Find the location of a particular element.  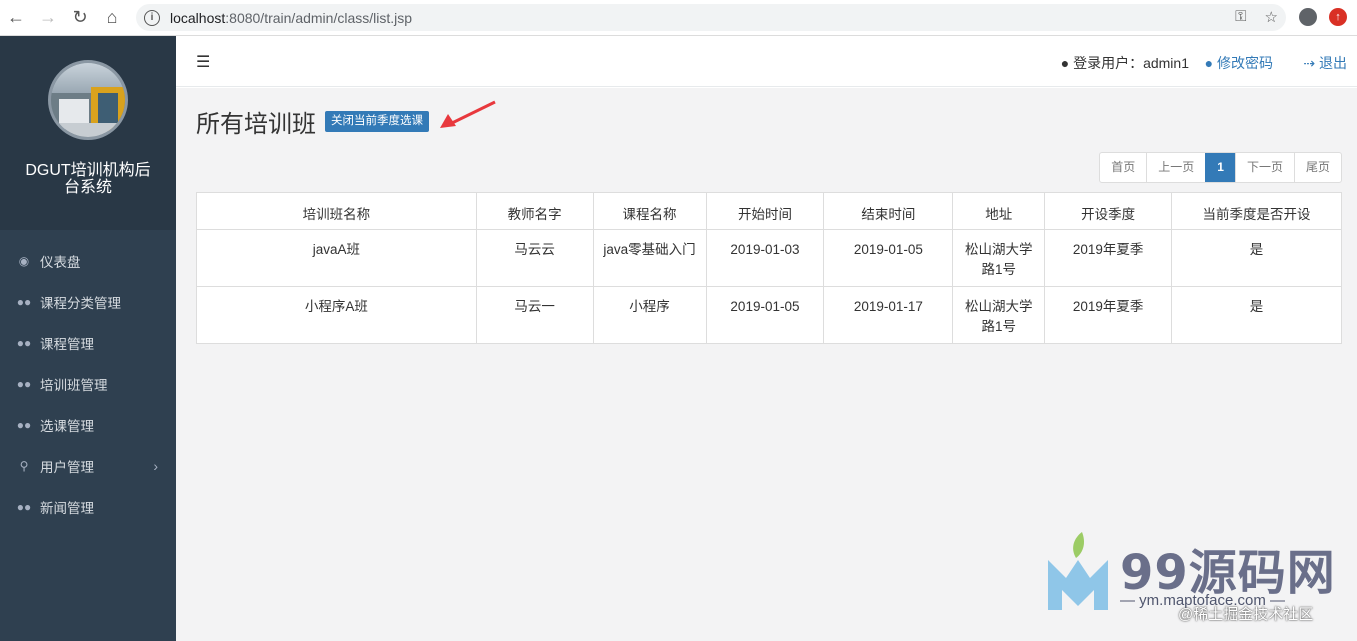

pin-icon: ⚲ is located at coordinates (24, 465).